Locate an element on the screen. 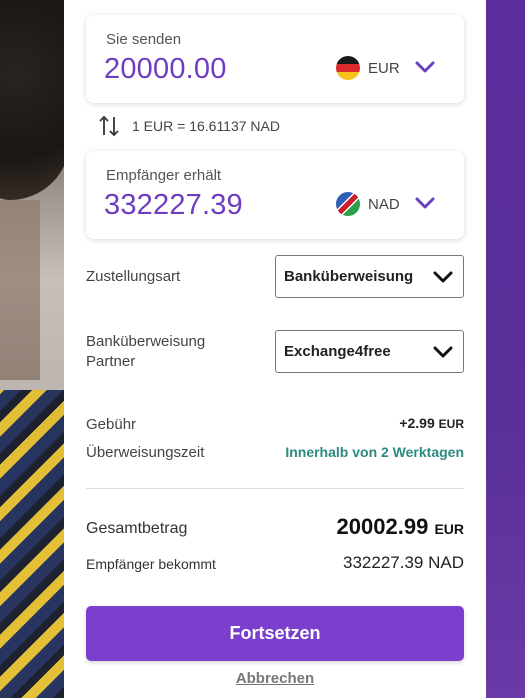 This screenshot has height=698, width=525. receive-label: Empfänger erhält is located at coordinates (164, 175).